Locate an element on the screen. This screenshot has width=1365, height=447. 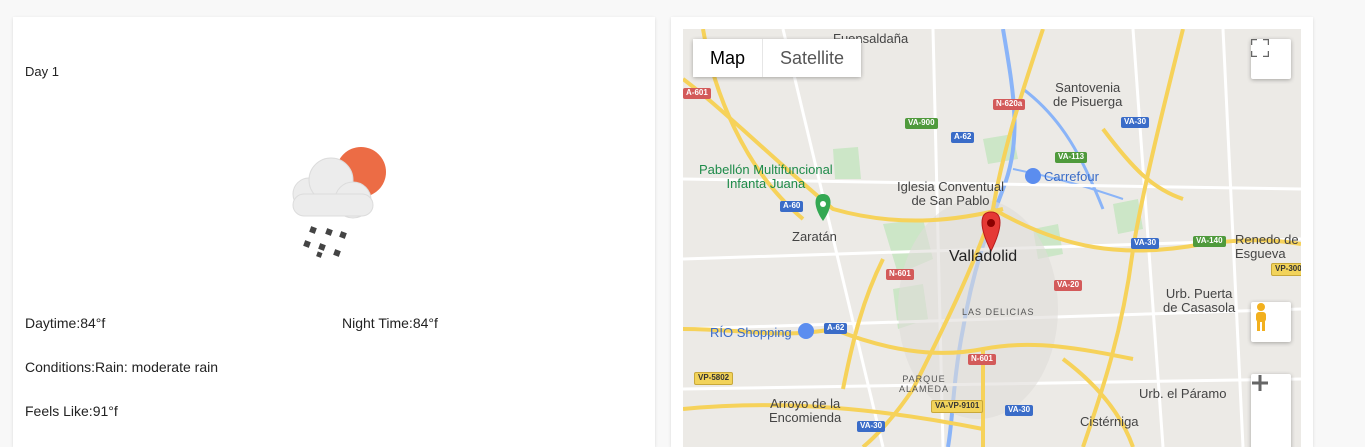
road-shield-va30-low: VA-30 is located at coordinates (871, 426).